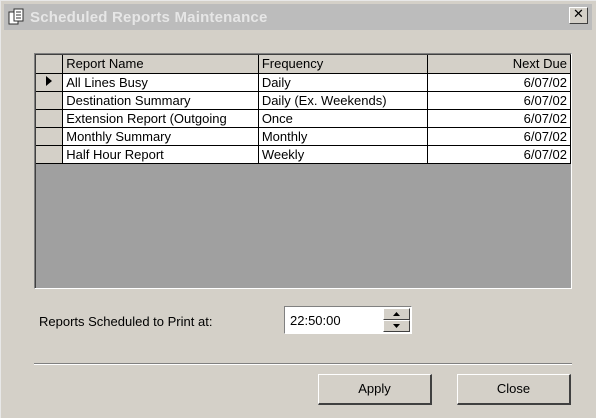 This screenshot has height=418, width=596. Describe the element at coordinates (343, 154) in the screenshot. I see `cell-frequency: Weekly` at that location.